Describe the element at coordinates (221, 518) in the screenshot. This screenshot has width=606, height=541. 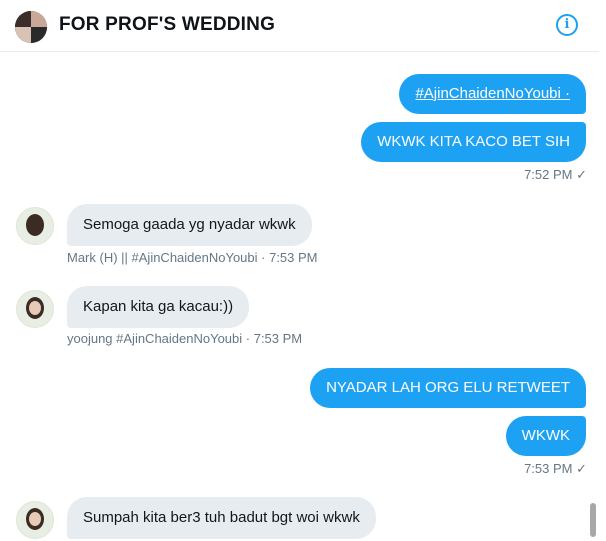
I see `incoming-message: Sumpah kita ber3 tuh badut bgt woi wkwk` at that location.